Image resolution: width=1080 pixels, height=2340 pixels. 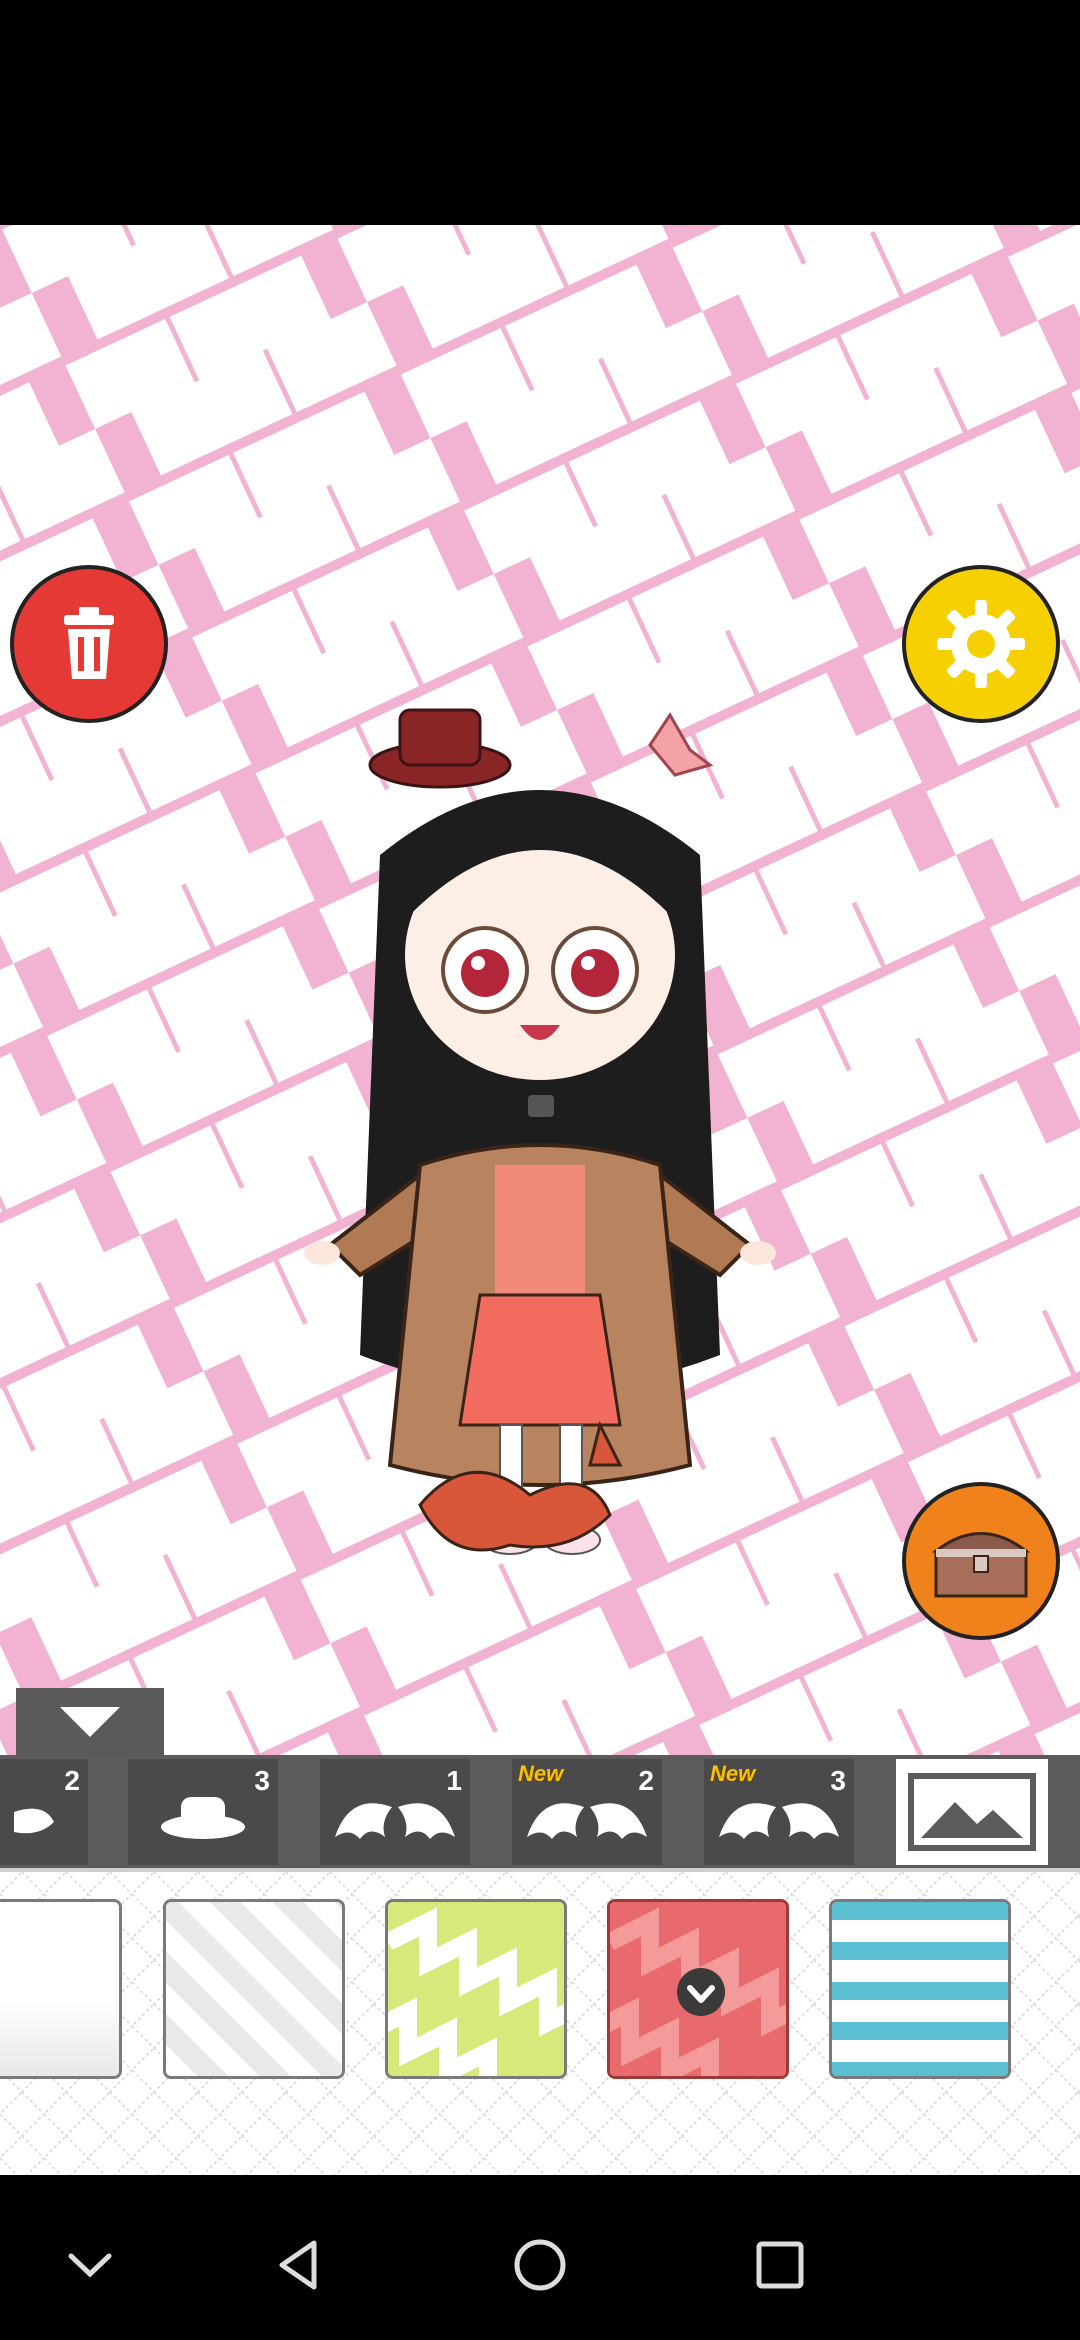 I want to click on hat-icon, so click(x=203, y=1818).